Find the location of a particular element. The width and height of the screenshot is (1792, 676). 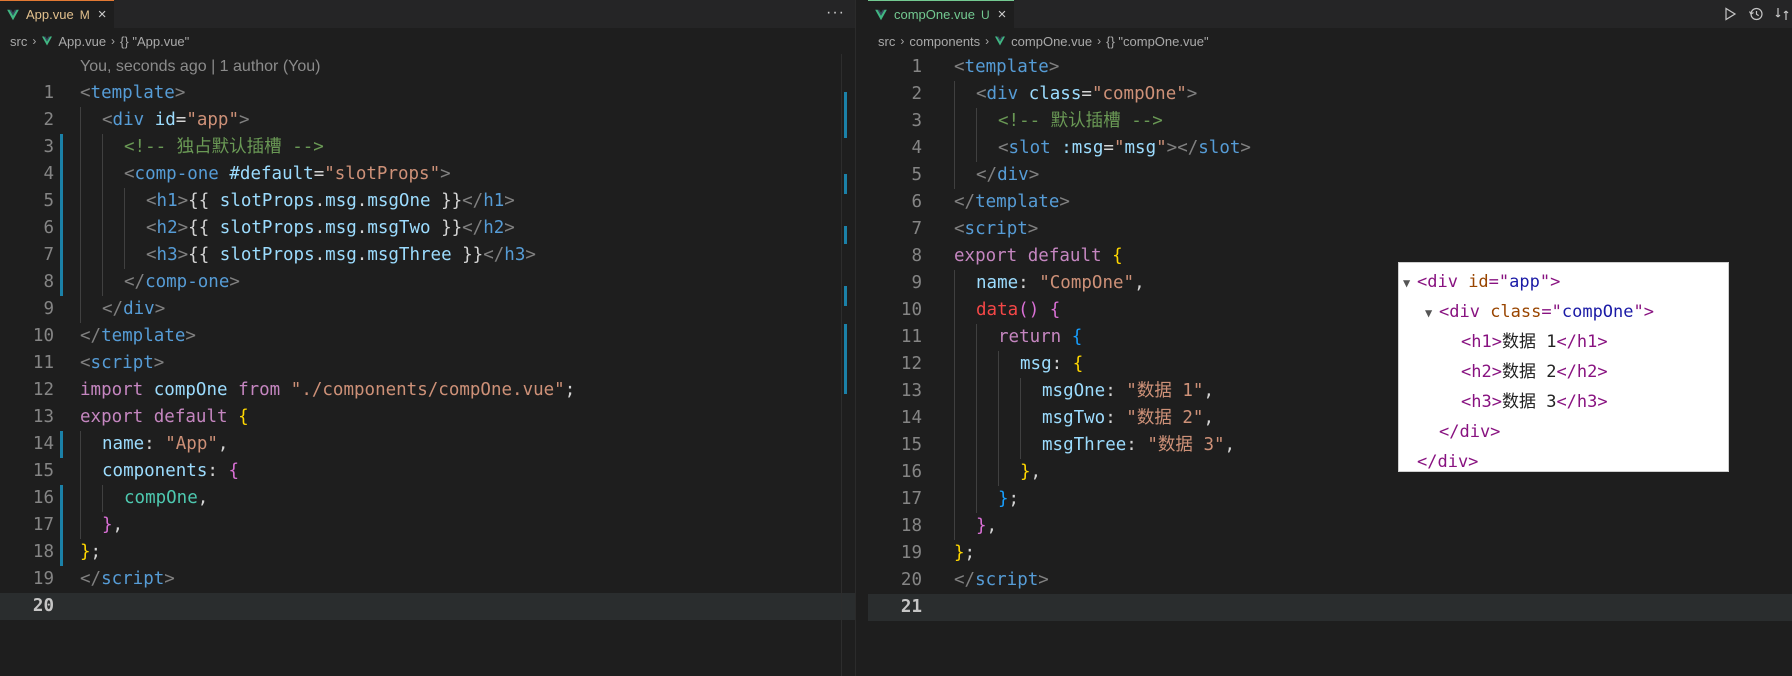

code-line: 2 <div class="compOne"> is located at coordinates (1330, 94).